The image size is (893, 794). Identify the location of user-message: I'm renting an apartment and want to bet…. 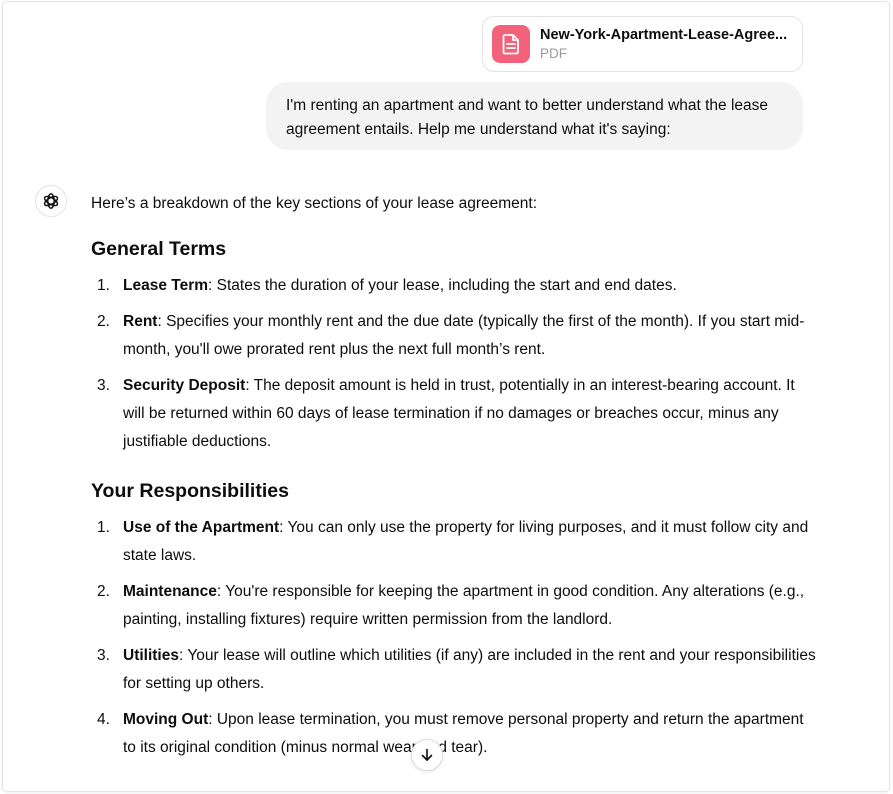
(534, 116).